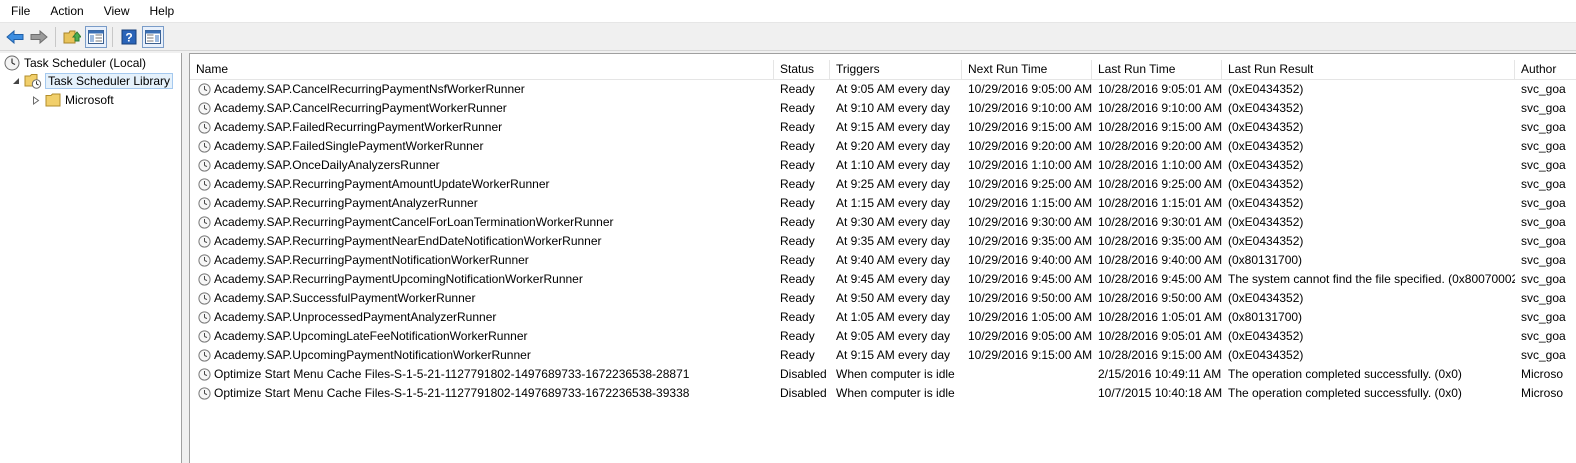 This screenshot has height=463, width=1576. Describe the element at coordinates (1368, 69) in the screenshot. I see `column-header-last-run-result: Last Run Result` at that location.